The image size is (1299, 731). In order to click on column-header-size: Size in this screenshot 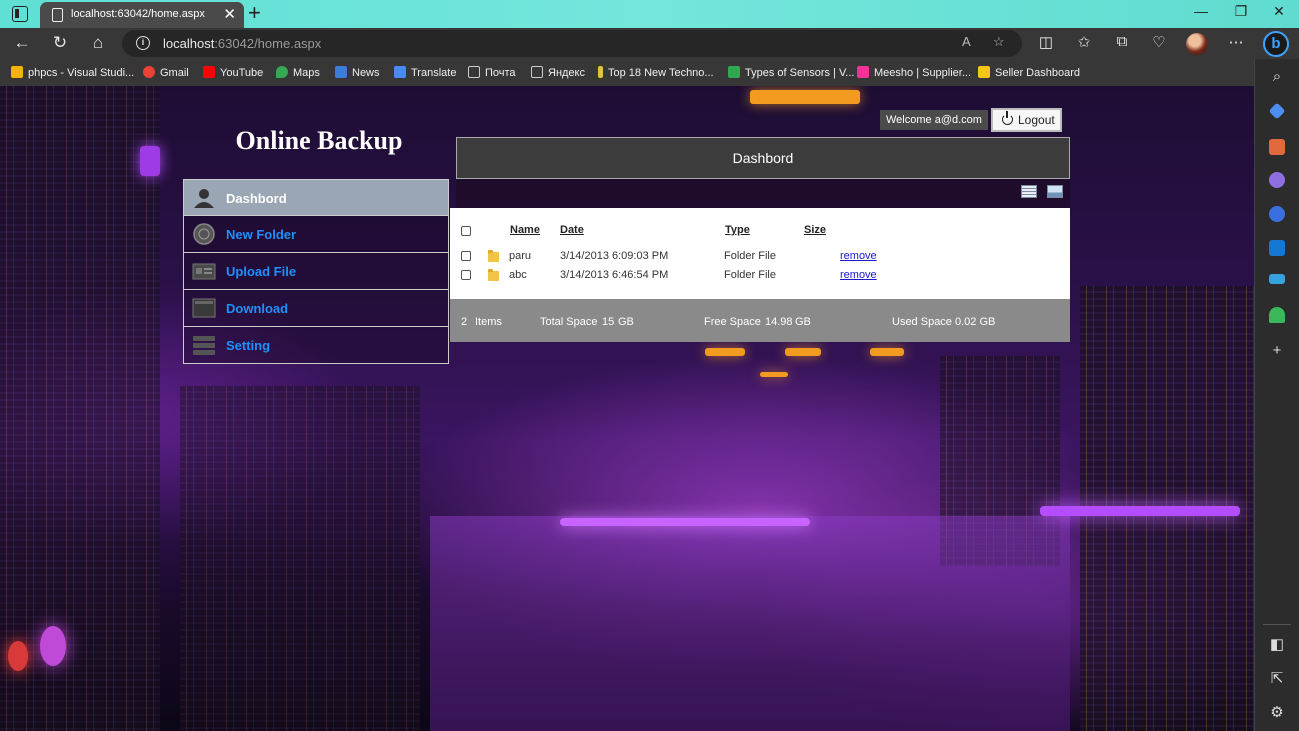, I will do `click(815, 230)`.